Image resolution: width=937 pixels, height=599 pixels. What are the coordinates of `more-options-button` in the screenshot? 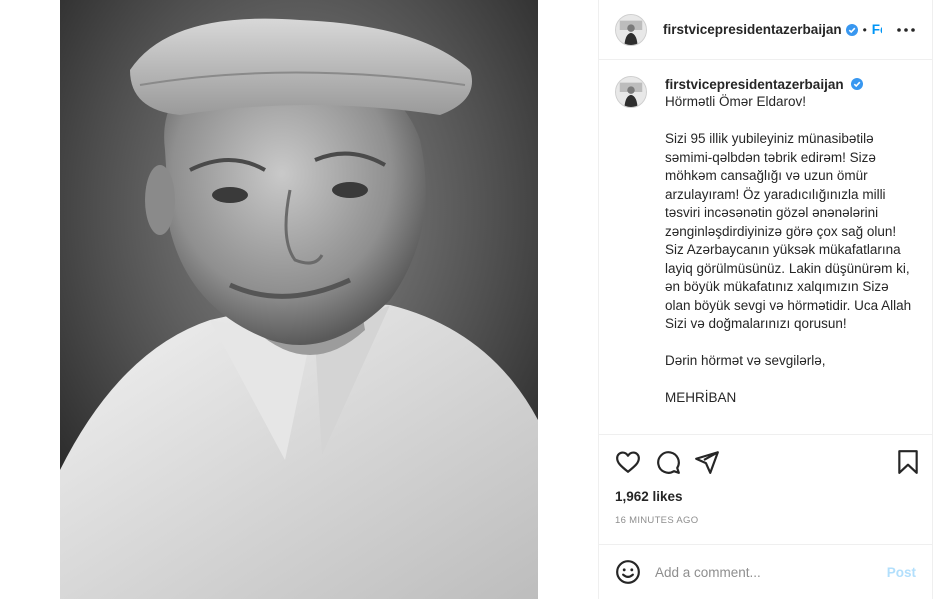 It's located at (906, 30).